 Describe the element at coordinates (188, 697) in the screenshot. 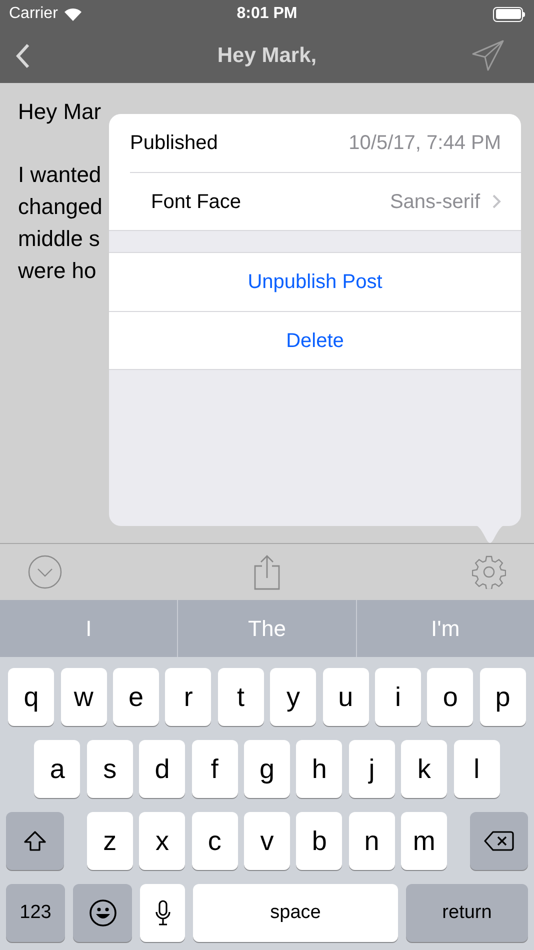

I see `key: r` at that location.